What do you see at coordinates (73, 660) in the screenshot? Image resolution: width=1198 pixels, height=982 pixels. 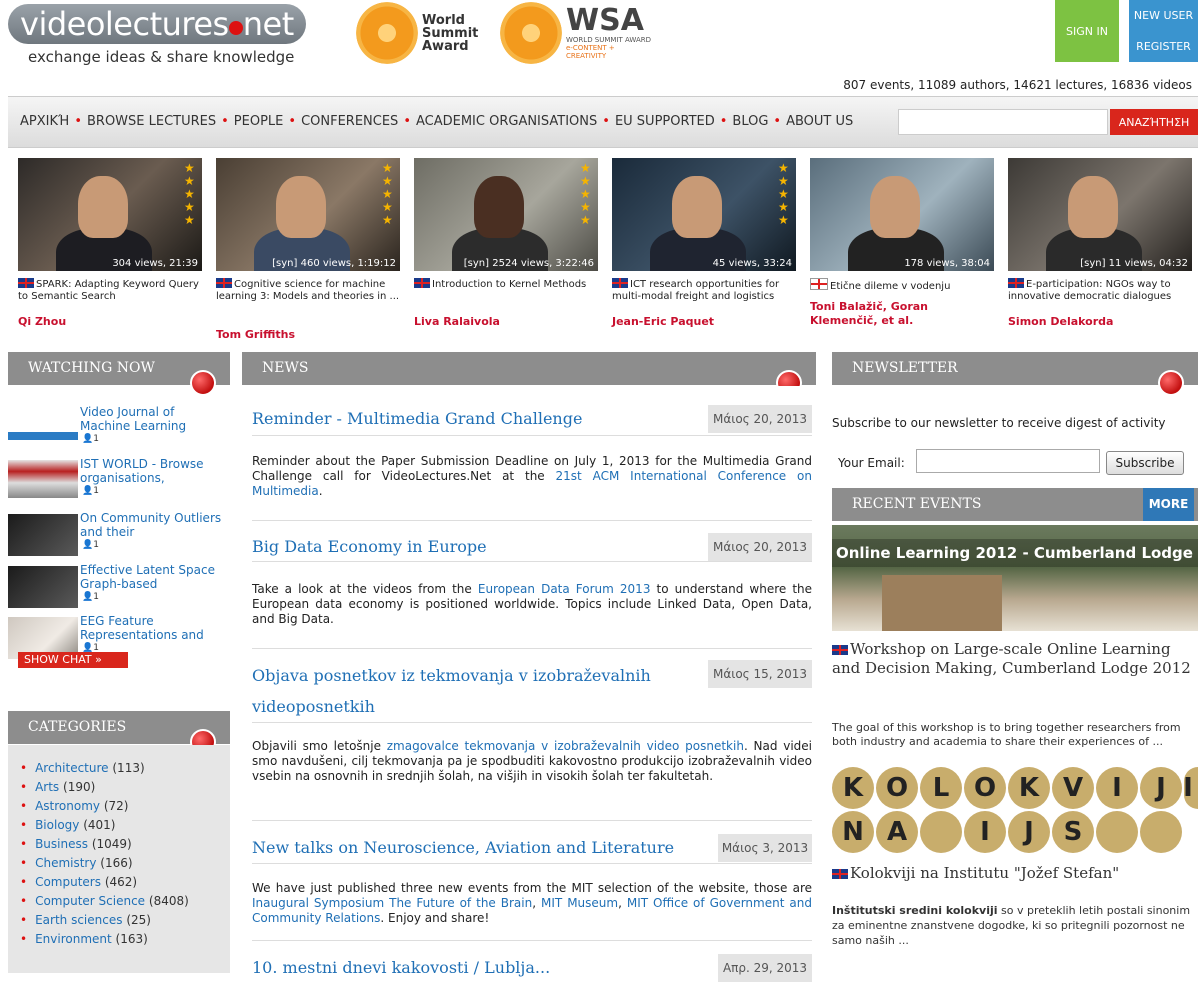 I see `show-chat-button: SHOW CHAT »` at bounding box center [73, 660].